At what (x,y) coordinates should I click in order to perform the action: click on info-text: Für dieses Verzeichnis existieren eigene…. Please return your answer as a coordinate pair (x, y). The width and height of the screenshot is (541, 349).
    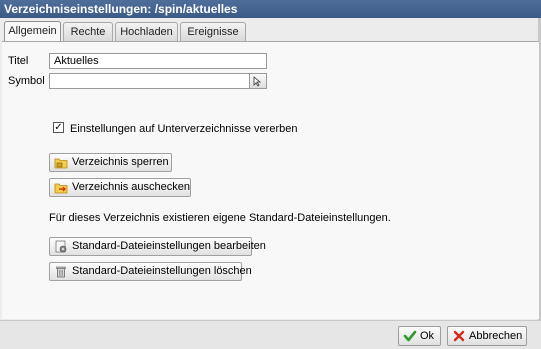
    Looking at the image, I should click on (220, 218).